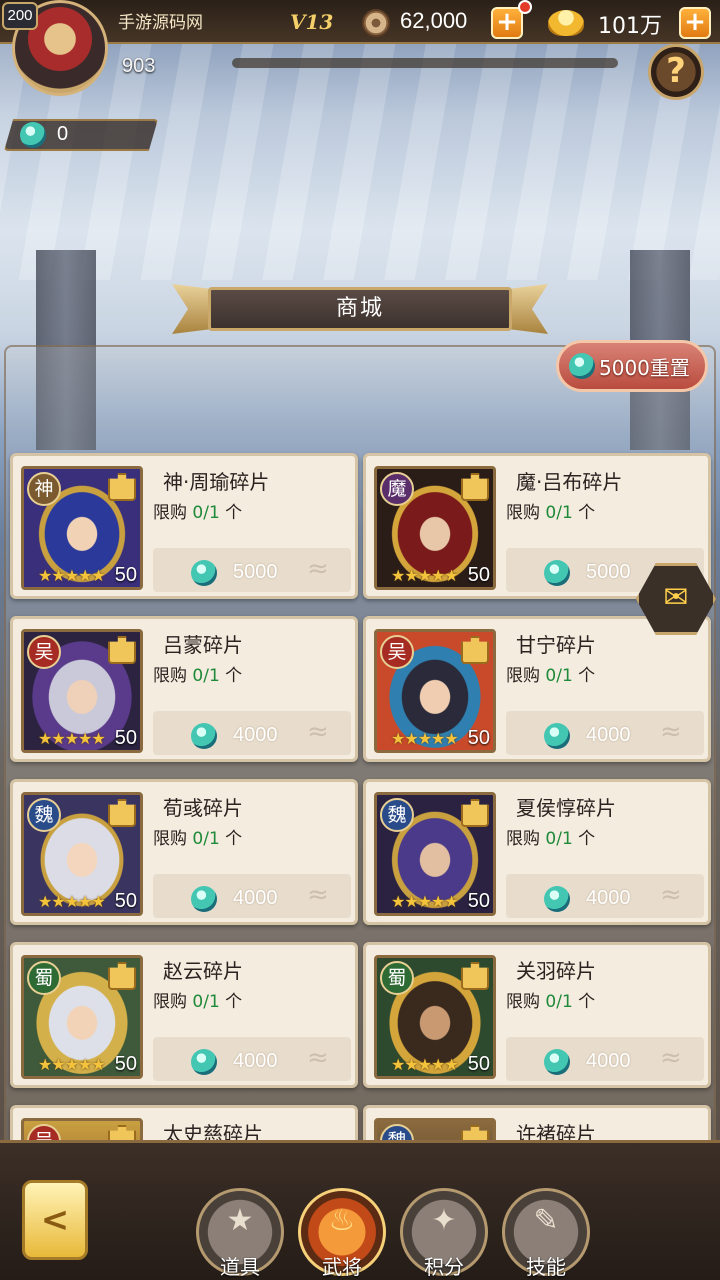 Image resolution: width=720 pixels, height=1280 pixels. I want to click on shop-item-card: 神 ★★★★★ 50 神·周瑜碎片 限购 0/1 个 5000 ≈, so click(184, 526).